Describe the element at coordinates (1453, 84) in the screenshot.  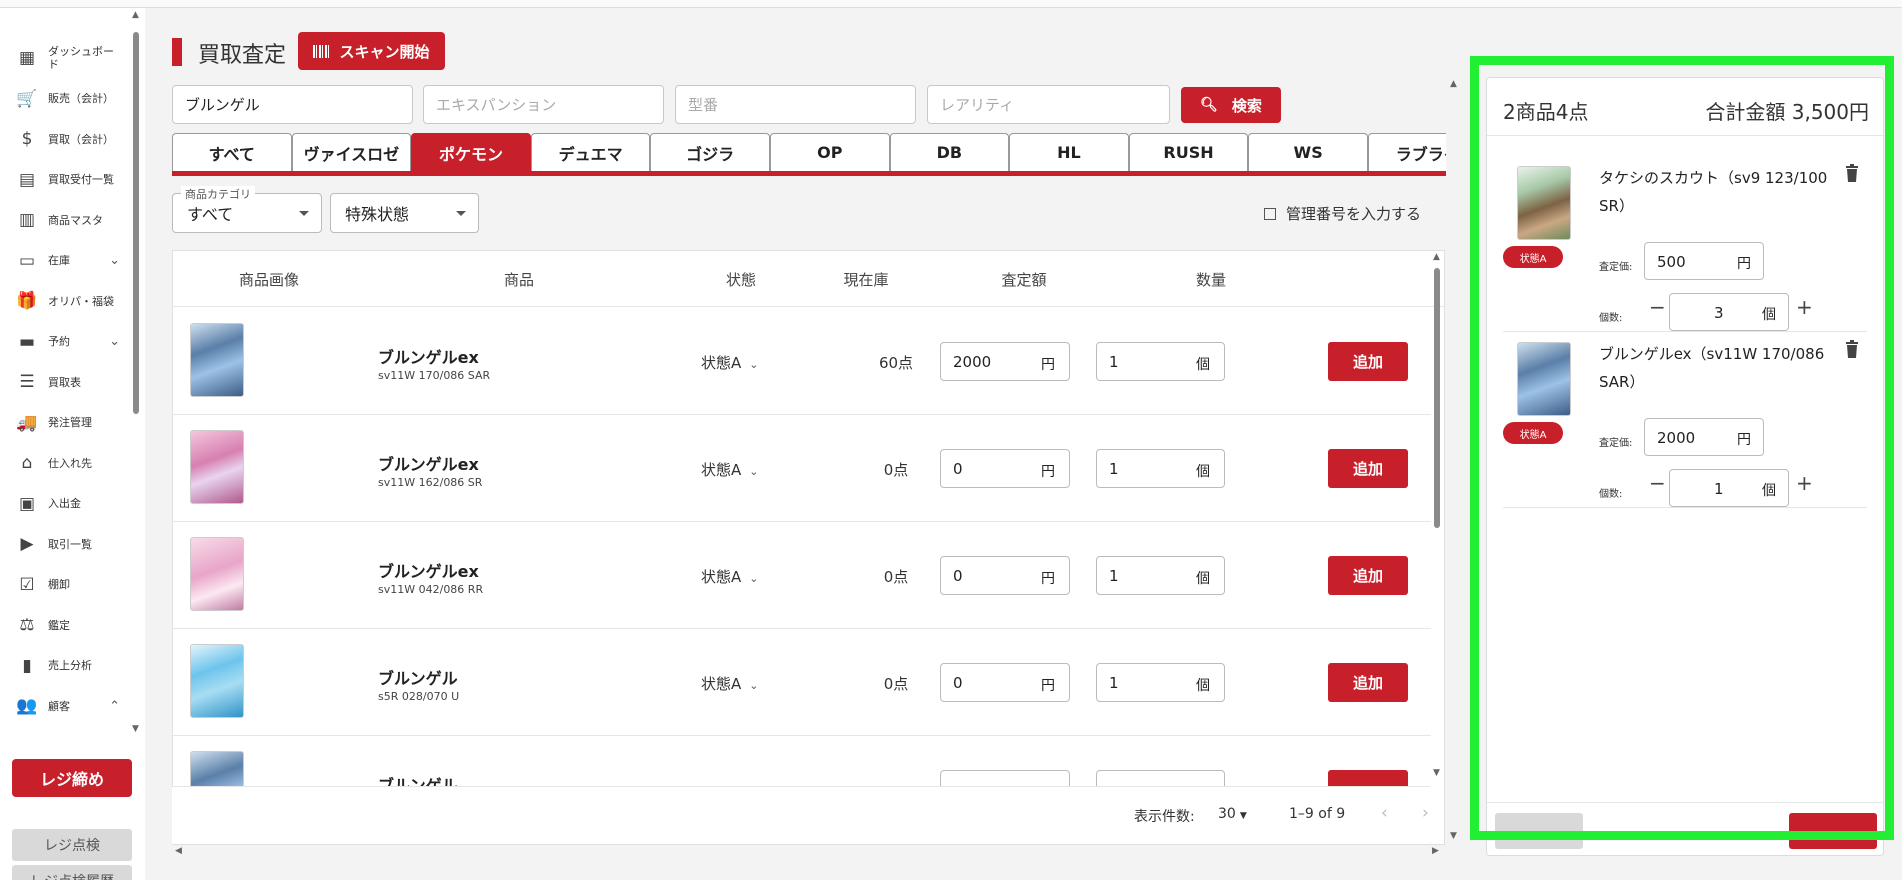
I see `main-scroll-up-arrow-icon: ▲` at that location.